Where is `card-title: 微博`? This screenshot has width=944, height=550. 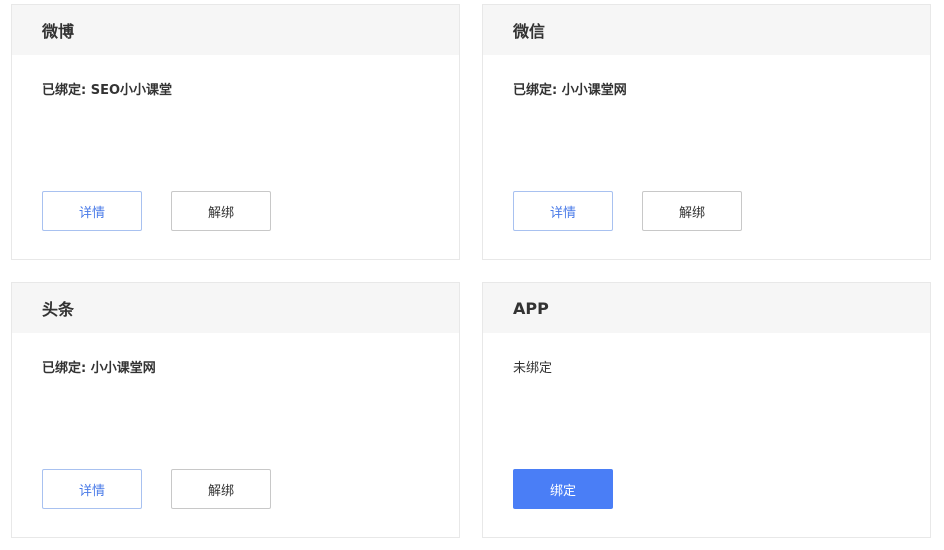 card-title: 微博 is located at coordinates (235, 30).